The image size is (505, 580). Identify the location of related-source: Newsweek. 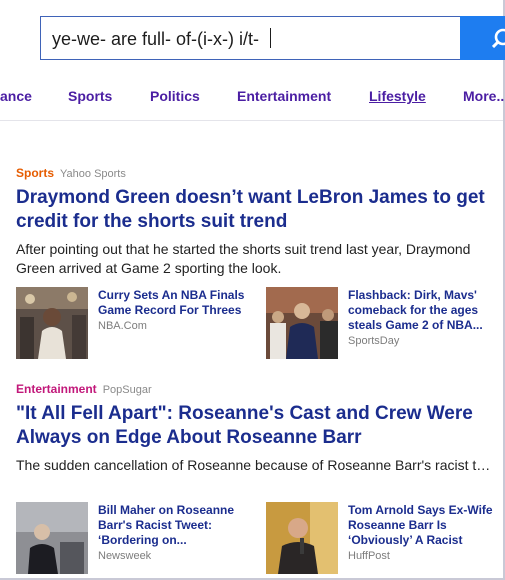
(125, 556).